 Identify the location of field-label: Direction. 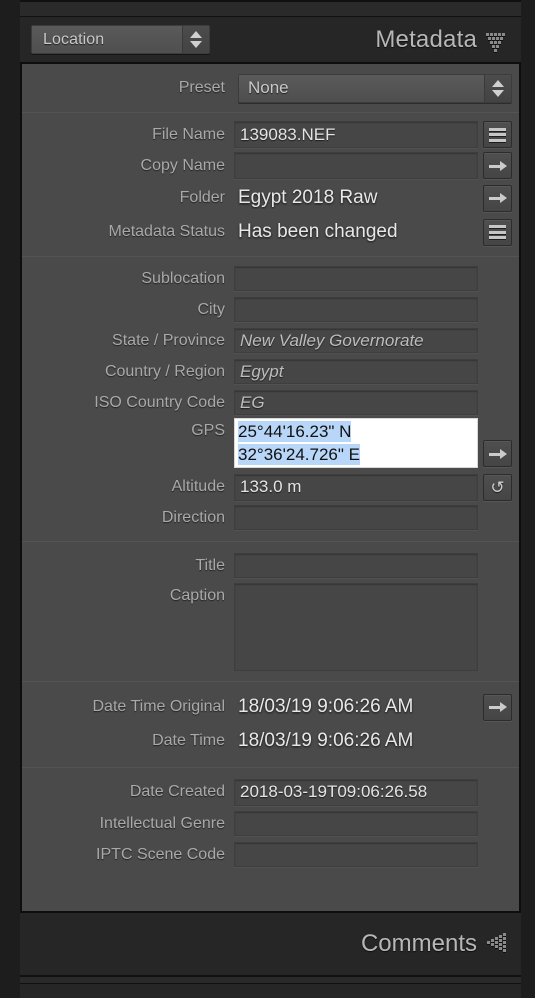
(193, 517).